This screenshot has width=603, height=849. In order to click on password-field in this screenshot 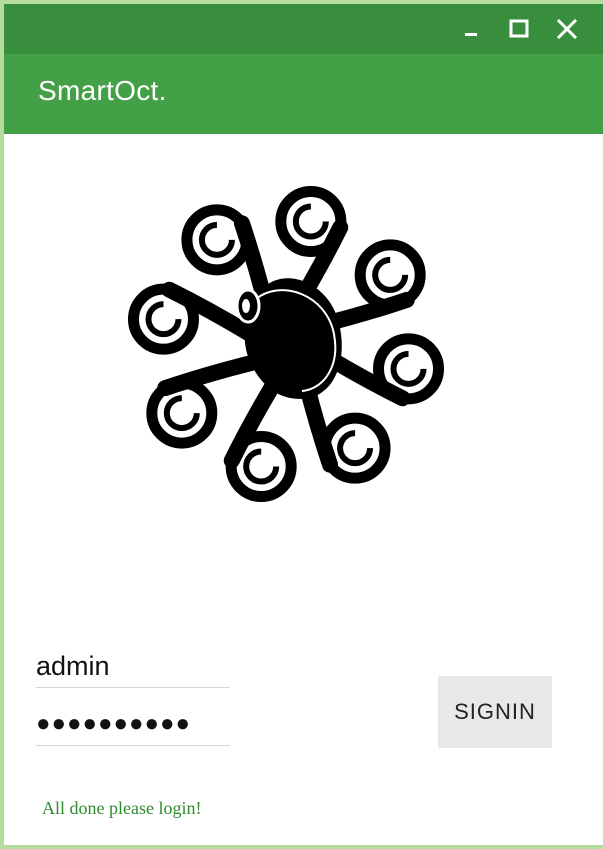, I will do `click(133, 725)`.